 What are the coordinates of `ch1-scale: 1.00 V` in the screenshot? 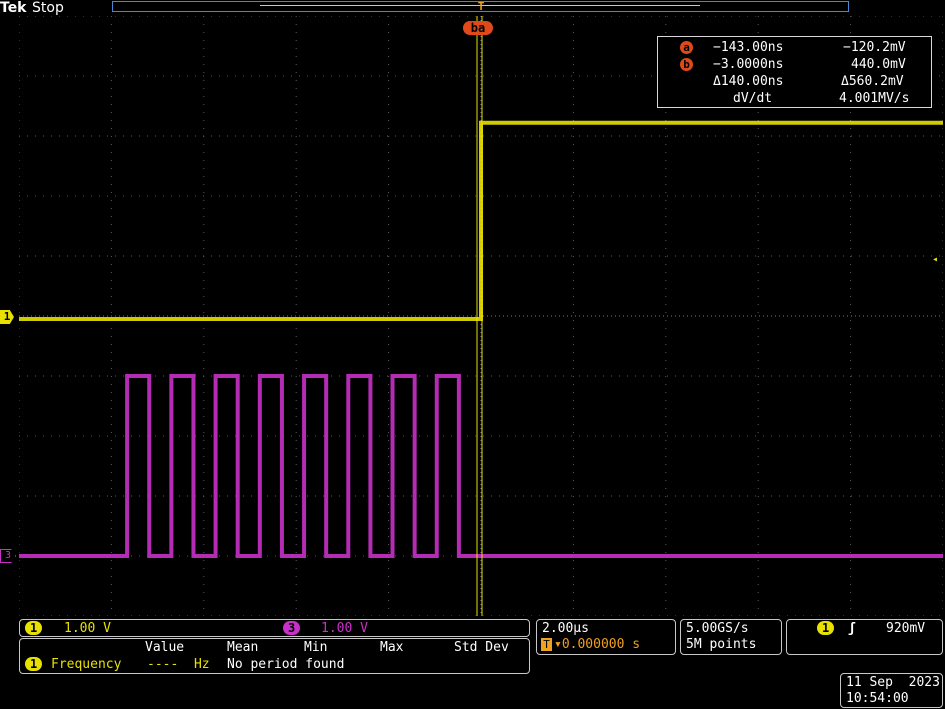 It's located at (87, 628).